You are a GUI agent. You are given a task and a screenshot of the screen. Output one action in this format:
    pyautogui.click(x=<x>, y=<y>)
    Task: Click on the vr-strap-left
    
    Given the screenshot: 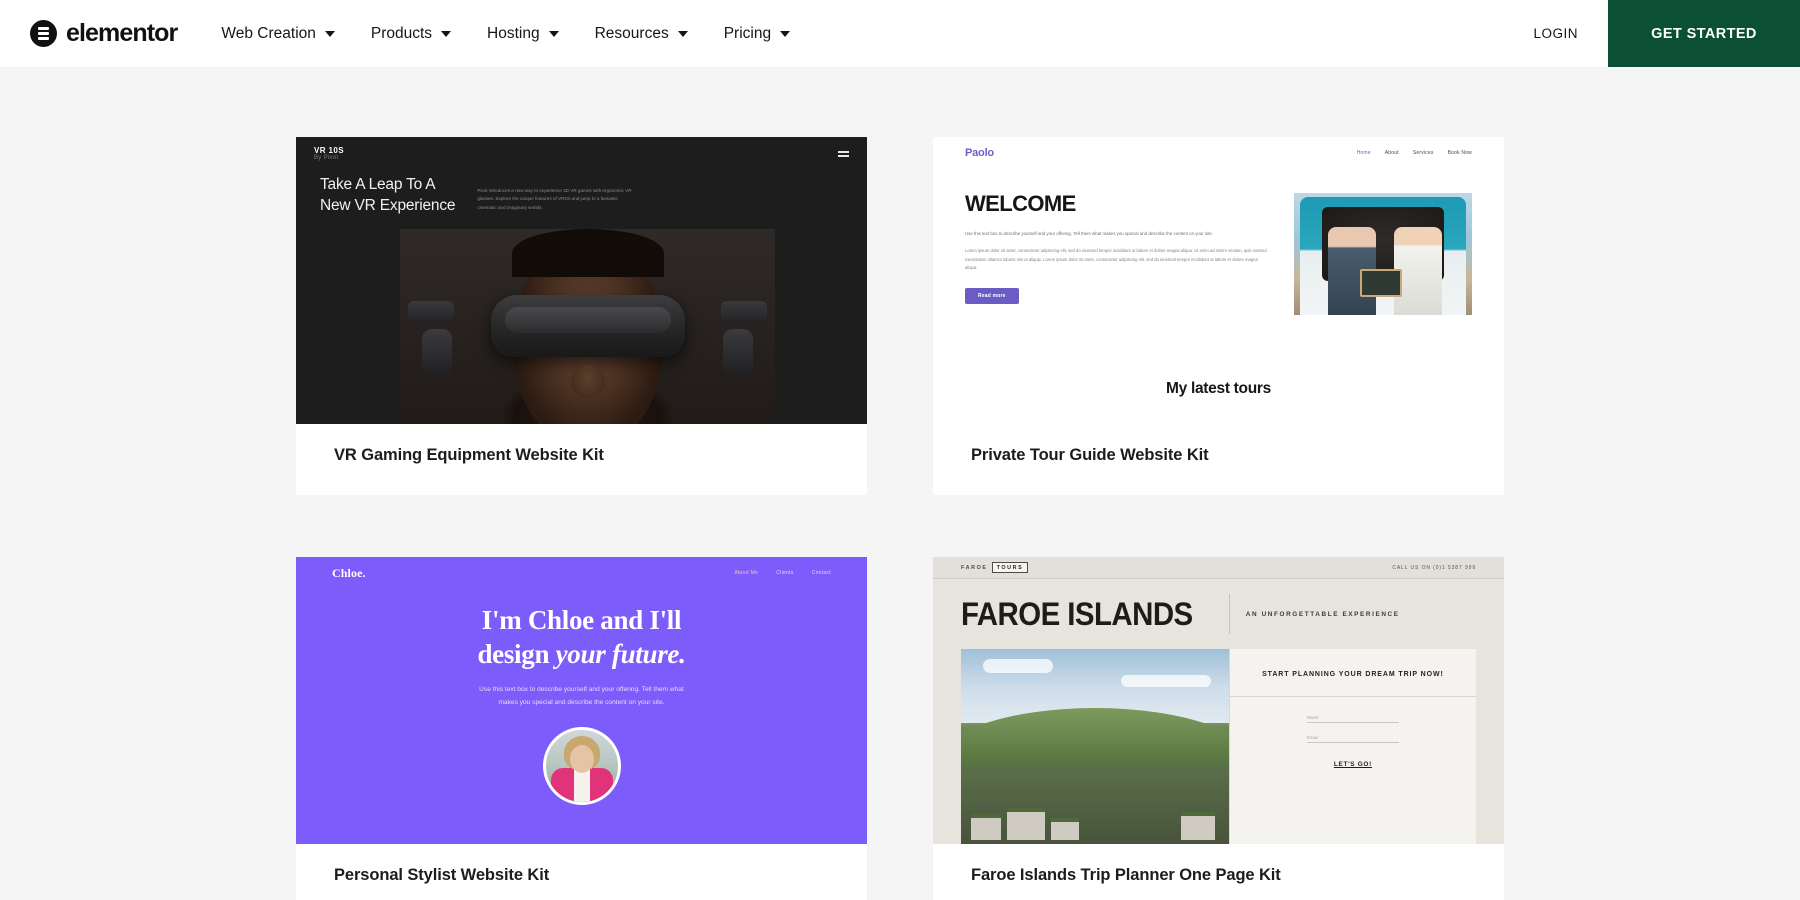 What is the action you would take?
    pyautogui.click(x=431, y=312)
    